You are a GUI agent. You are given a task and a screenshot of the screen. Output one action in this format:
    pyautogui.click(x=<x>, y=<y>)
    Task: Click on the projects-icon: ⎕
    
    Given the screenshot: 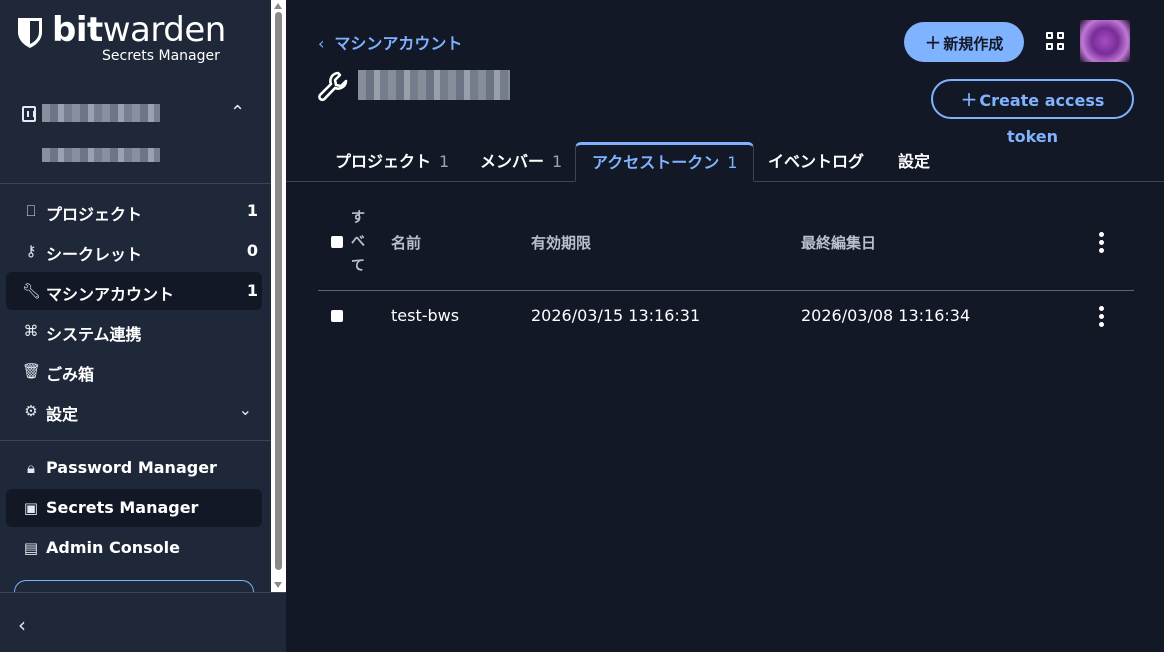 What is the action you would take?
    pyautogui.click(x=31, y=211)
    